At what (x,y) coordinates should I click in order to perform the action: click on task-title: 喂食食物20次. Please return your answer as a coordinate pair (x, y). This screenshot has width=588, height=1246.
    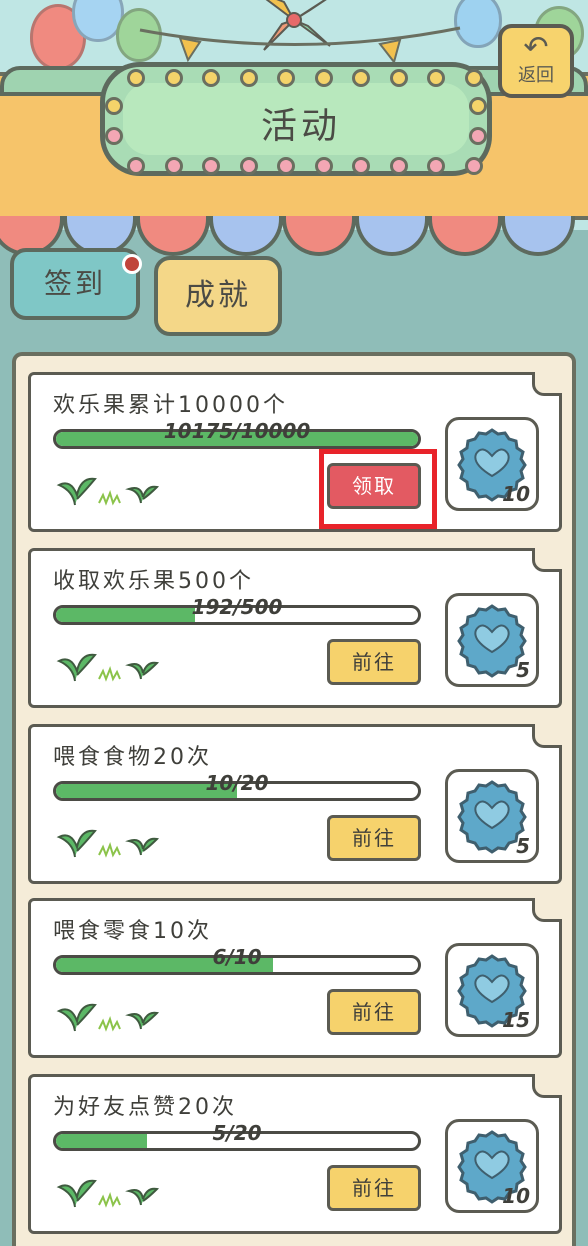
    Looking at the image, I should click on (132, 757).